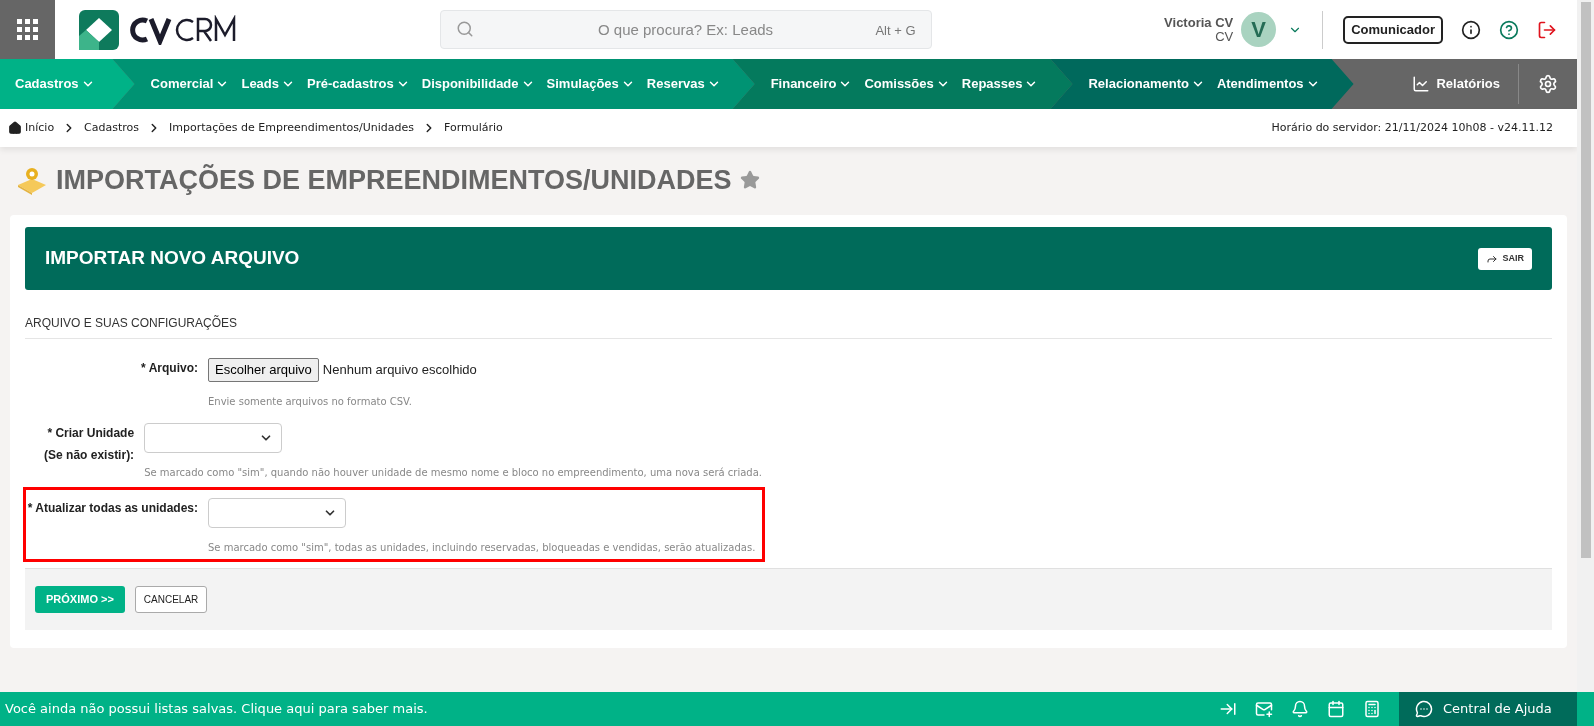  I want to click on nav-menu-item: Disponibilidade, so click(478, 84).